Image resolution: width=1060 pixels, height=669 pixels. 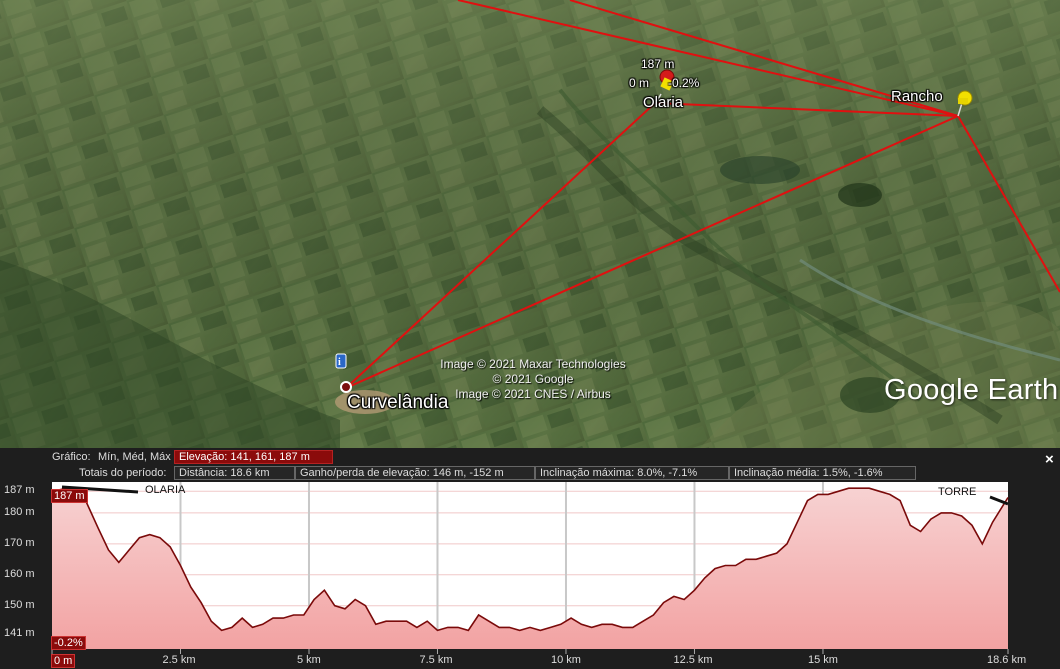 What do you see at coordinates (179, 660) in the screenshot?
I see `x-tick-label: 2.5 km` at bounding box center [179, 660].